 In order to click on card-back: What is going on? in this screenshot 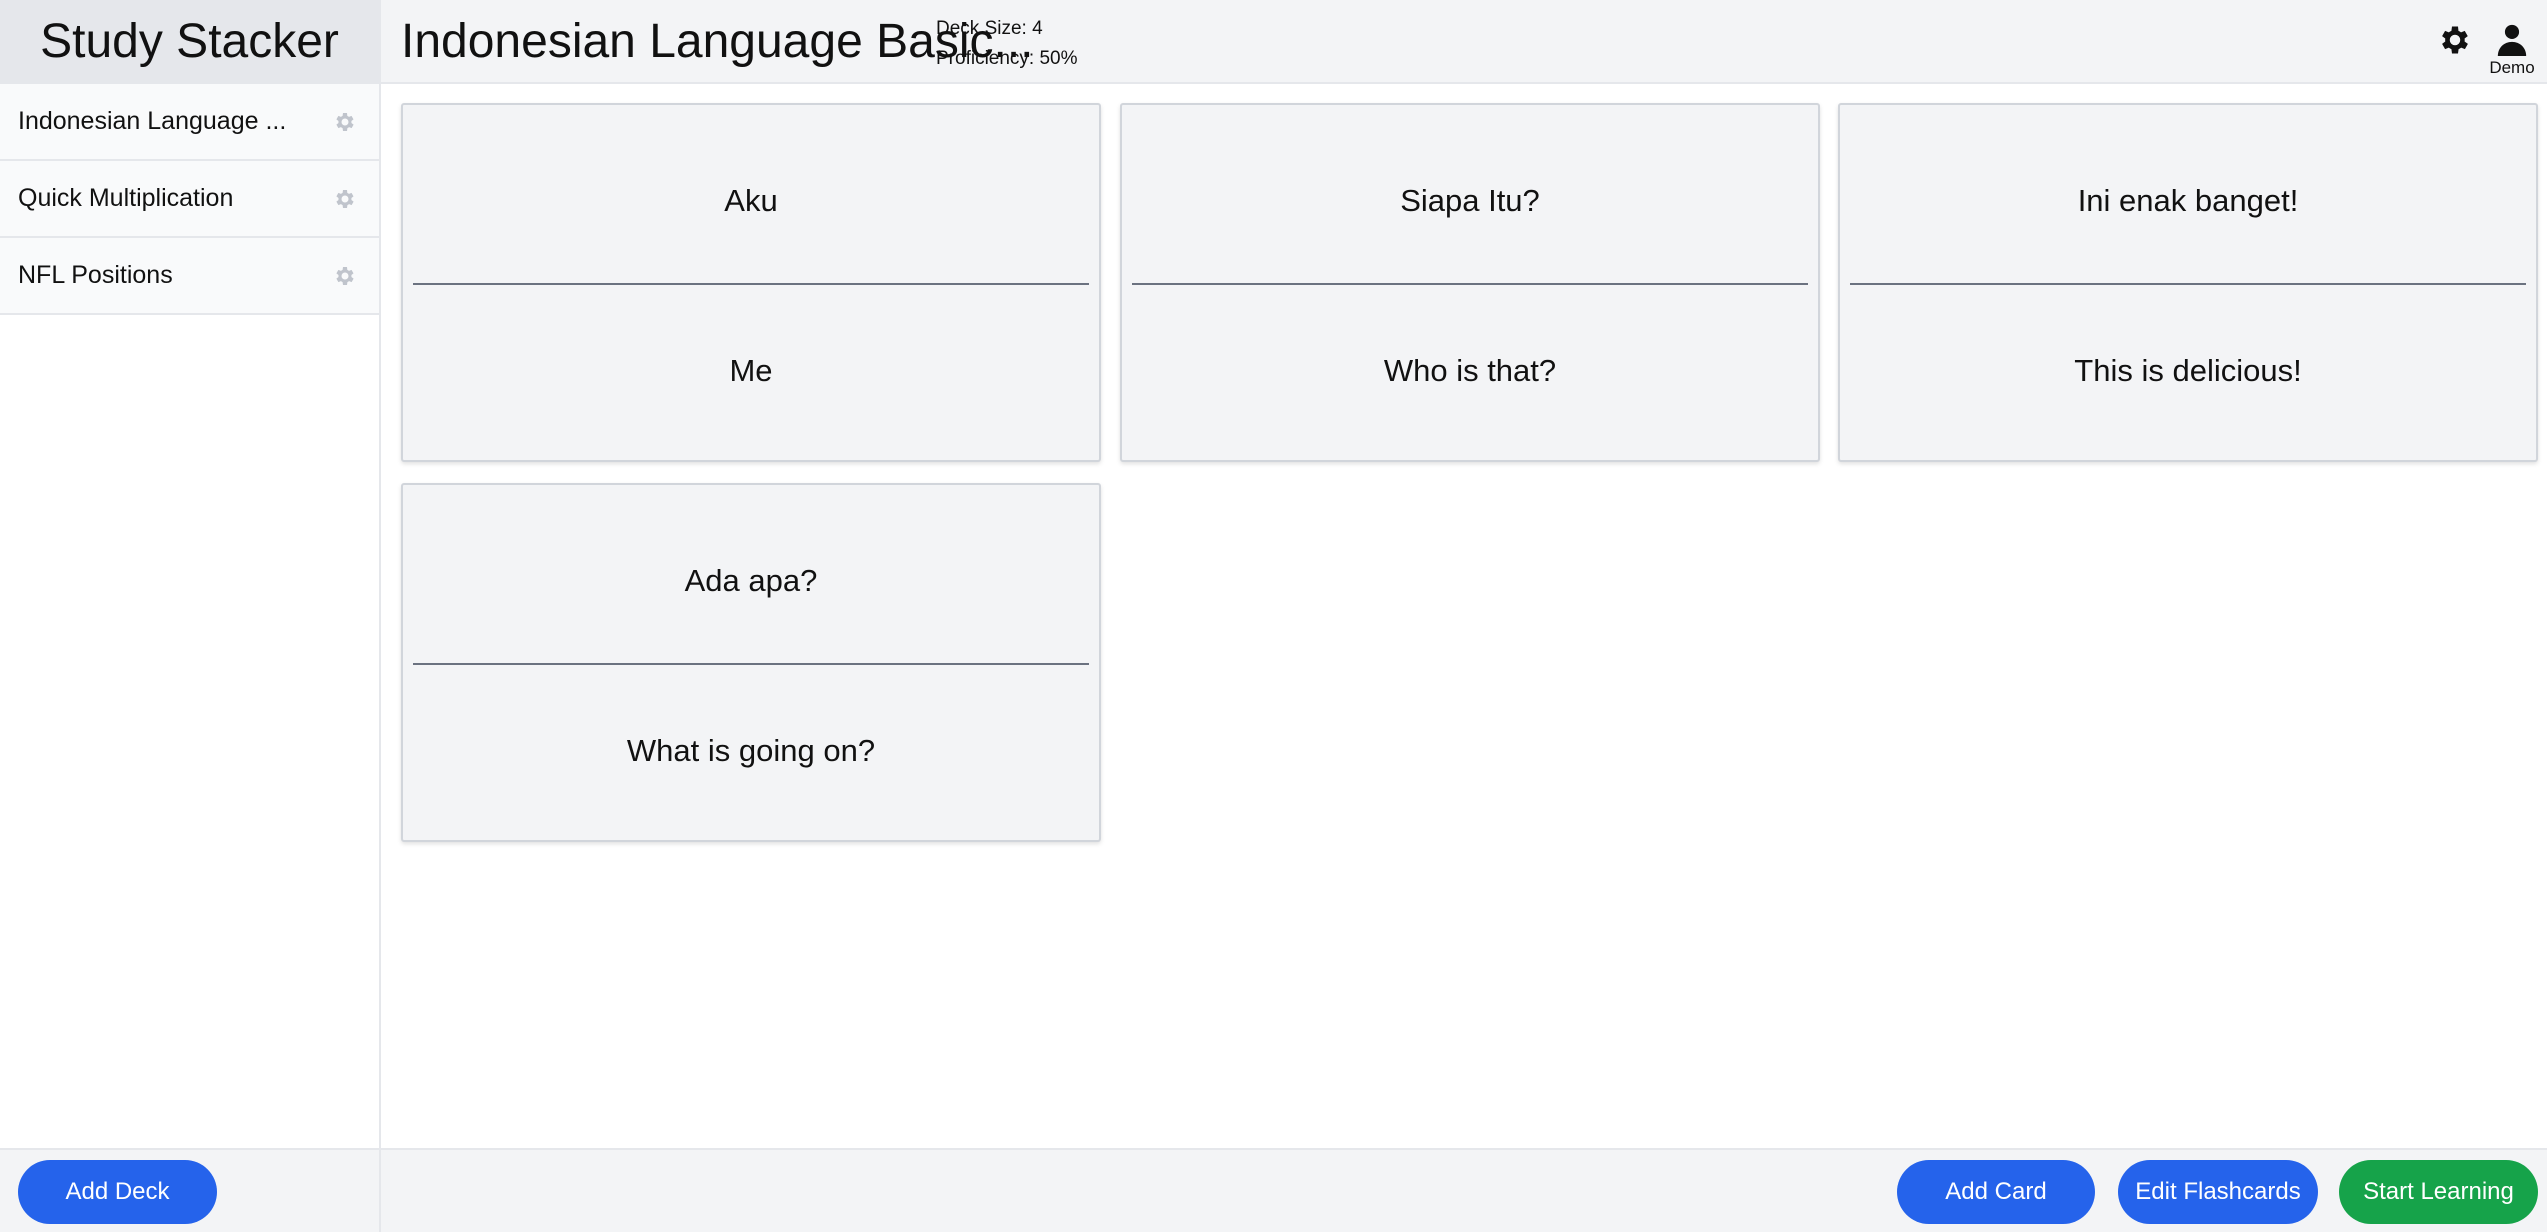, I will do `click(751, 750)`.